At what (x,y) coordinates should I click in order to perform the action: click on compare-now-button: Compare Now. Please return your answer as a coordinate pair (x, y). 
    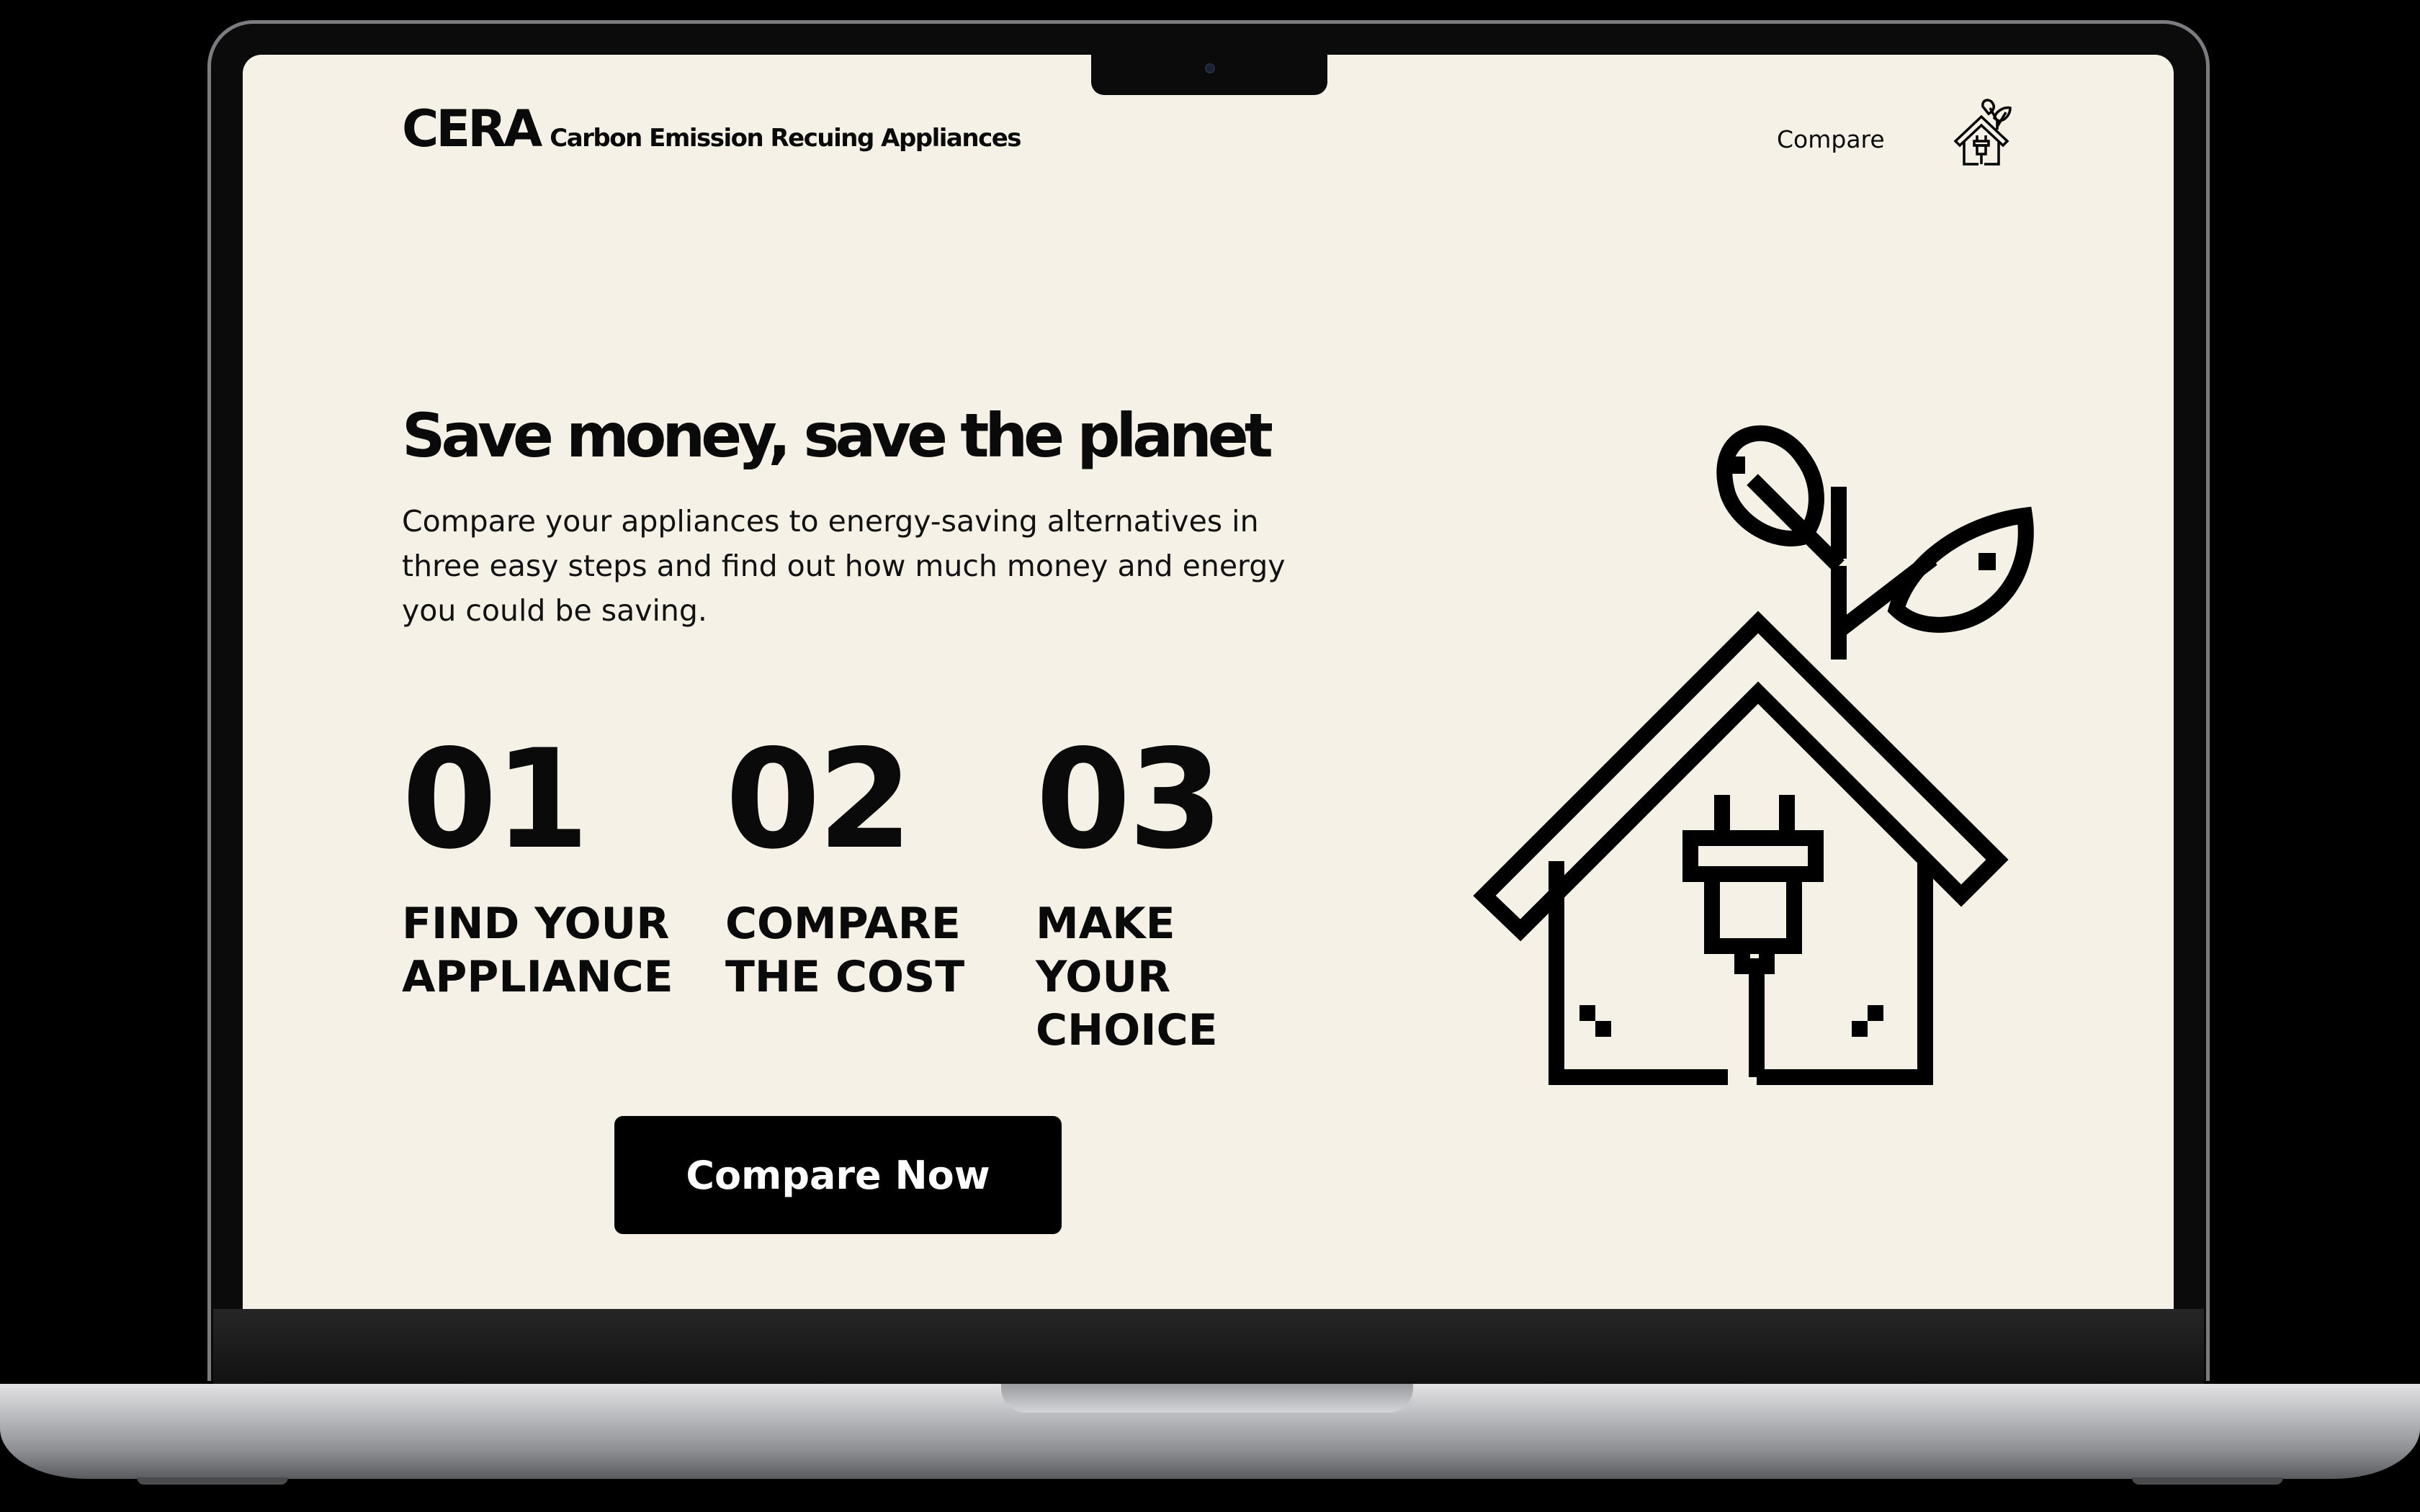
    Looking at the image, I should click on (838, 1175).